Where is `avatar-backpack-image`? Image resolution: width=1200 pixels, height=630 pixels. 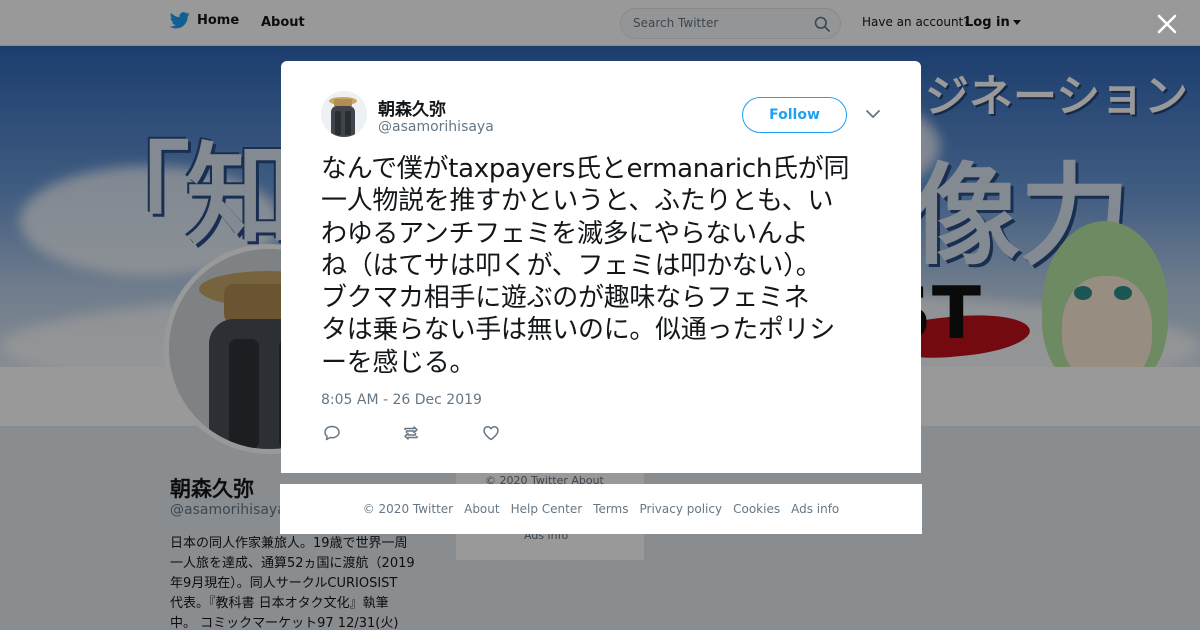 avatar-backpack-image is located at coordinates (344, 114).